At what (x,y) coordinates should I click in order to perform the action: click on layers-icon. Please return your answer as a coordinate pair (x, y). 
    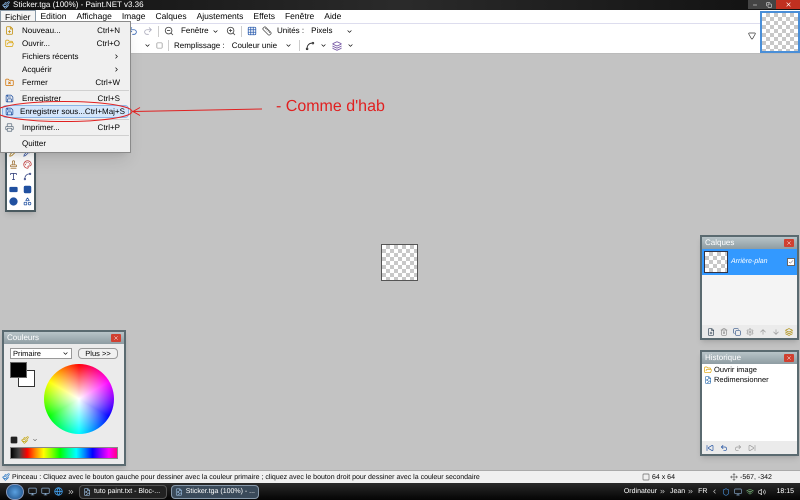
    Looking at the image, I should click on (337, 45).